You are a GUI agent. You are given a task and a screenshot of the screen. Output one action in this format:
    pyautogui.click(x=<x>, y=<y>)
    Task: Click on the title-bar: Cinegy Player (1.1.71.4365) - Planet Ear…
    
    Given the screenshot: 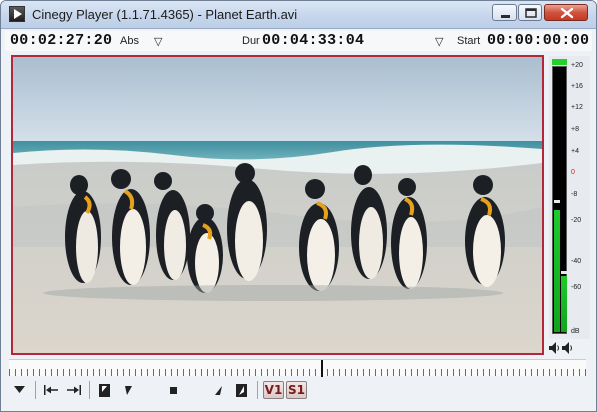 What is the action you would take?
    pyautogui.click(x=298, y=15)
    